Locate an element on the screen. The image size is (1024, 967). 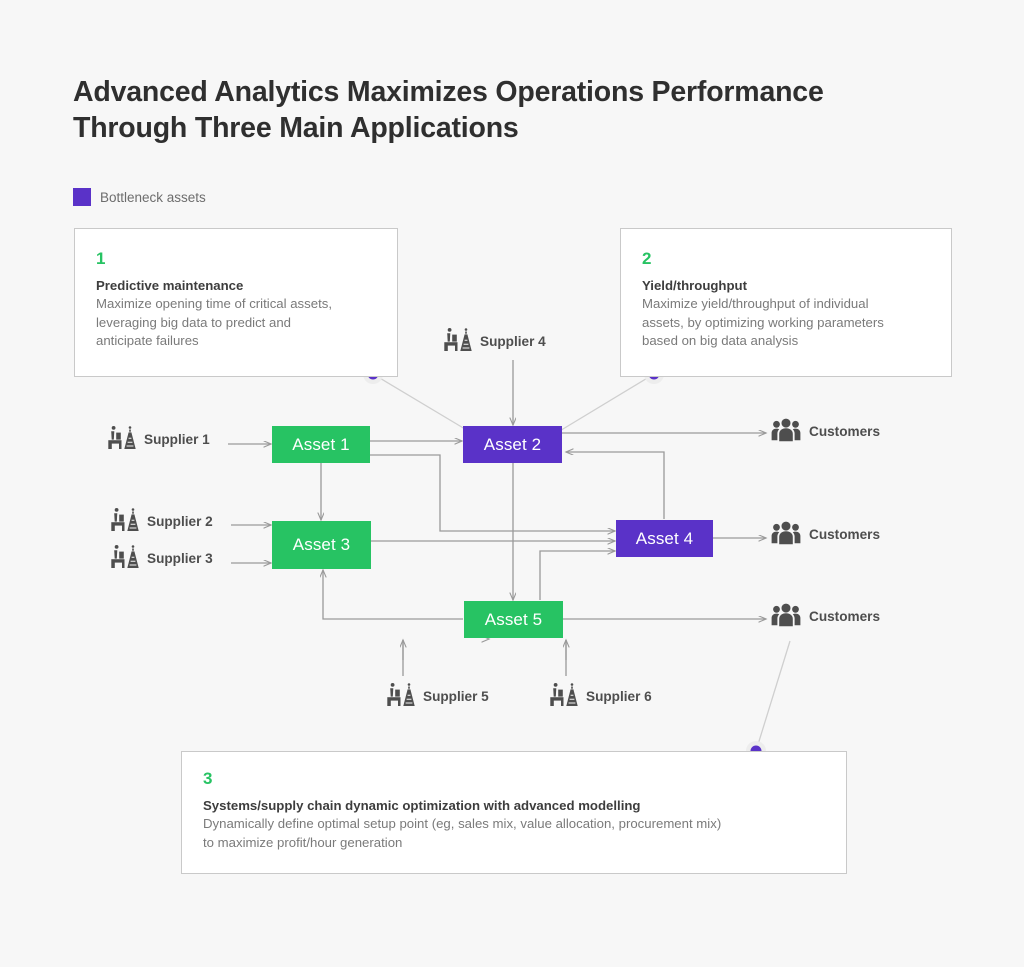
leader-callout2 is located at coordinates (606, 403).